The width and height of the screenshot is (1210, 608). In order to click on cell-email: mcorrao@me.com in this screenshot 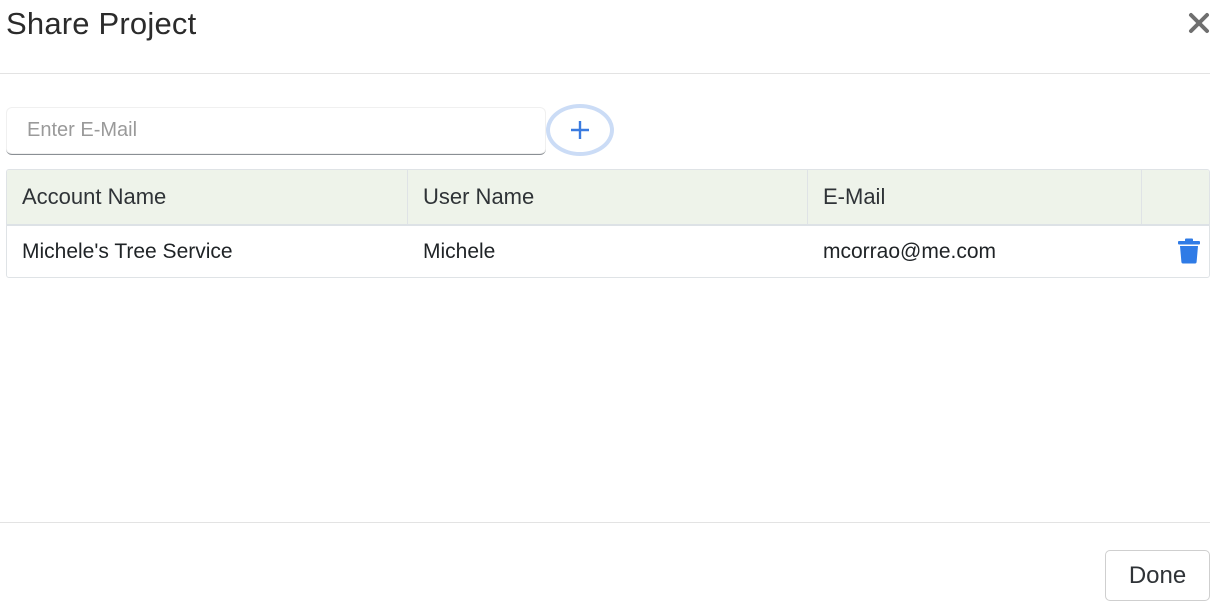, I will do `click(910, 251)`.